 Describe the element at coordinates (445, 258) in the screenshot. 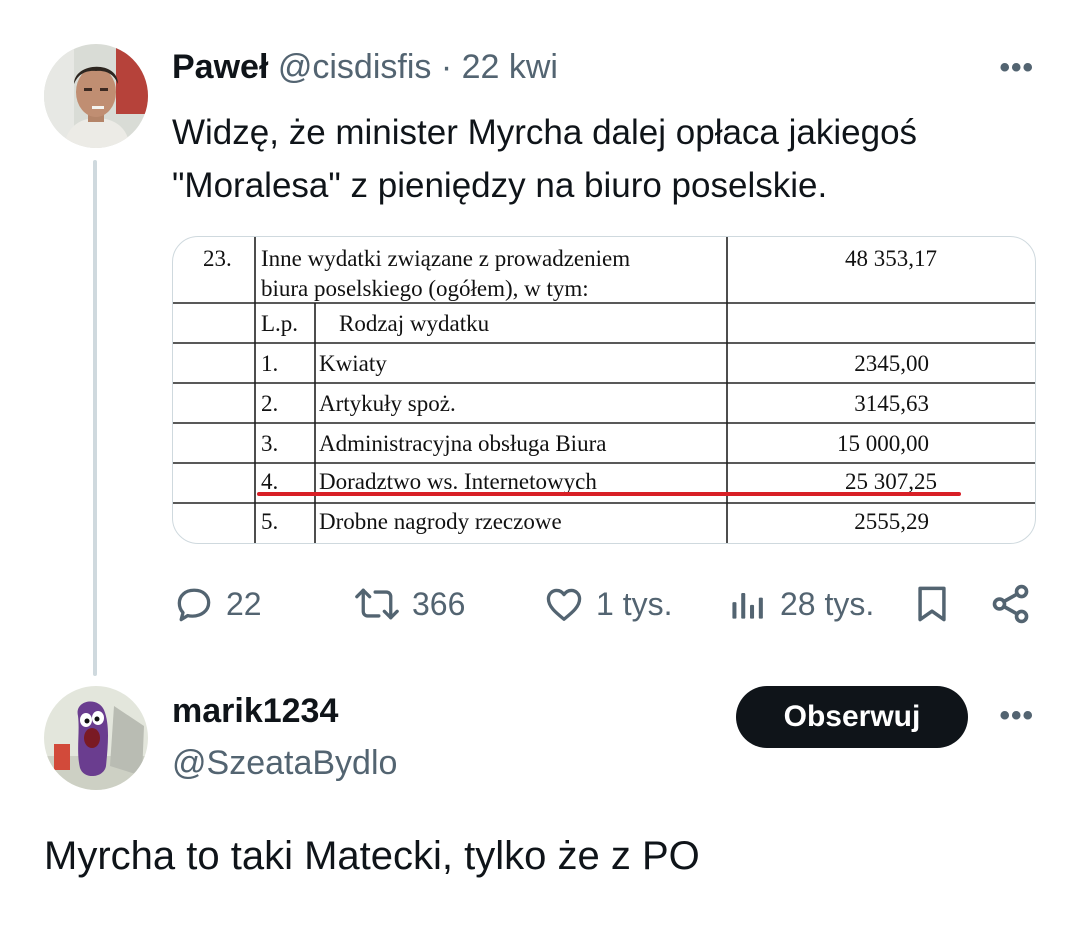

I see `row-title-line: Inne wydatki związane z prowadzeniem` at that location.